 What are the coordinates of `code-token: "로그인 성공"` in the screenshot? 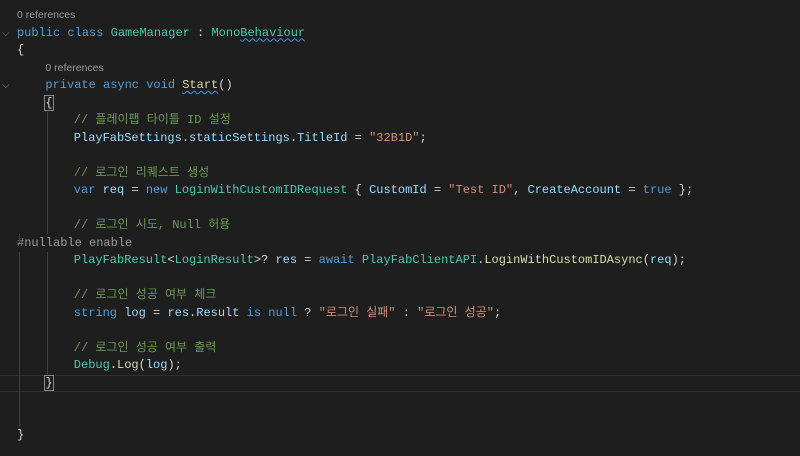 It's located at (455, 312).